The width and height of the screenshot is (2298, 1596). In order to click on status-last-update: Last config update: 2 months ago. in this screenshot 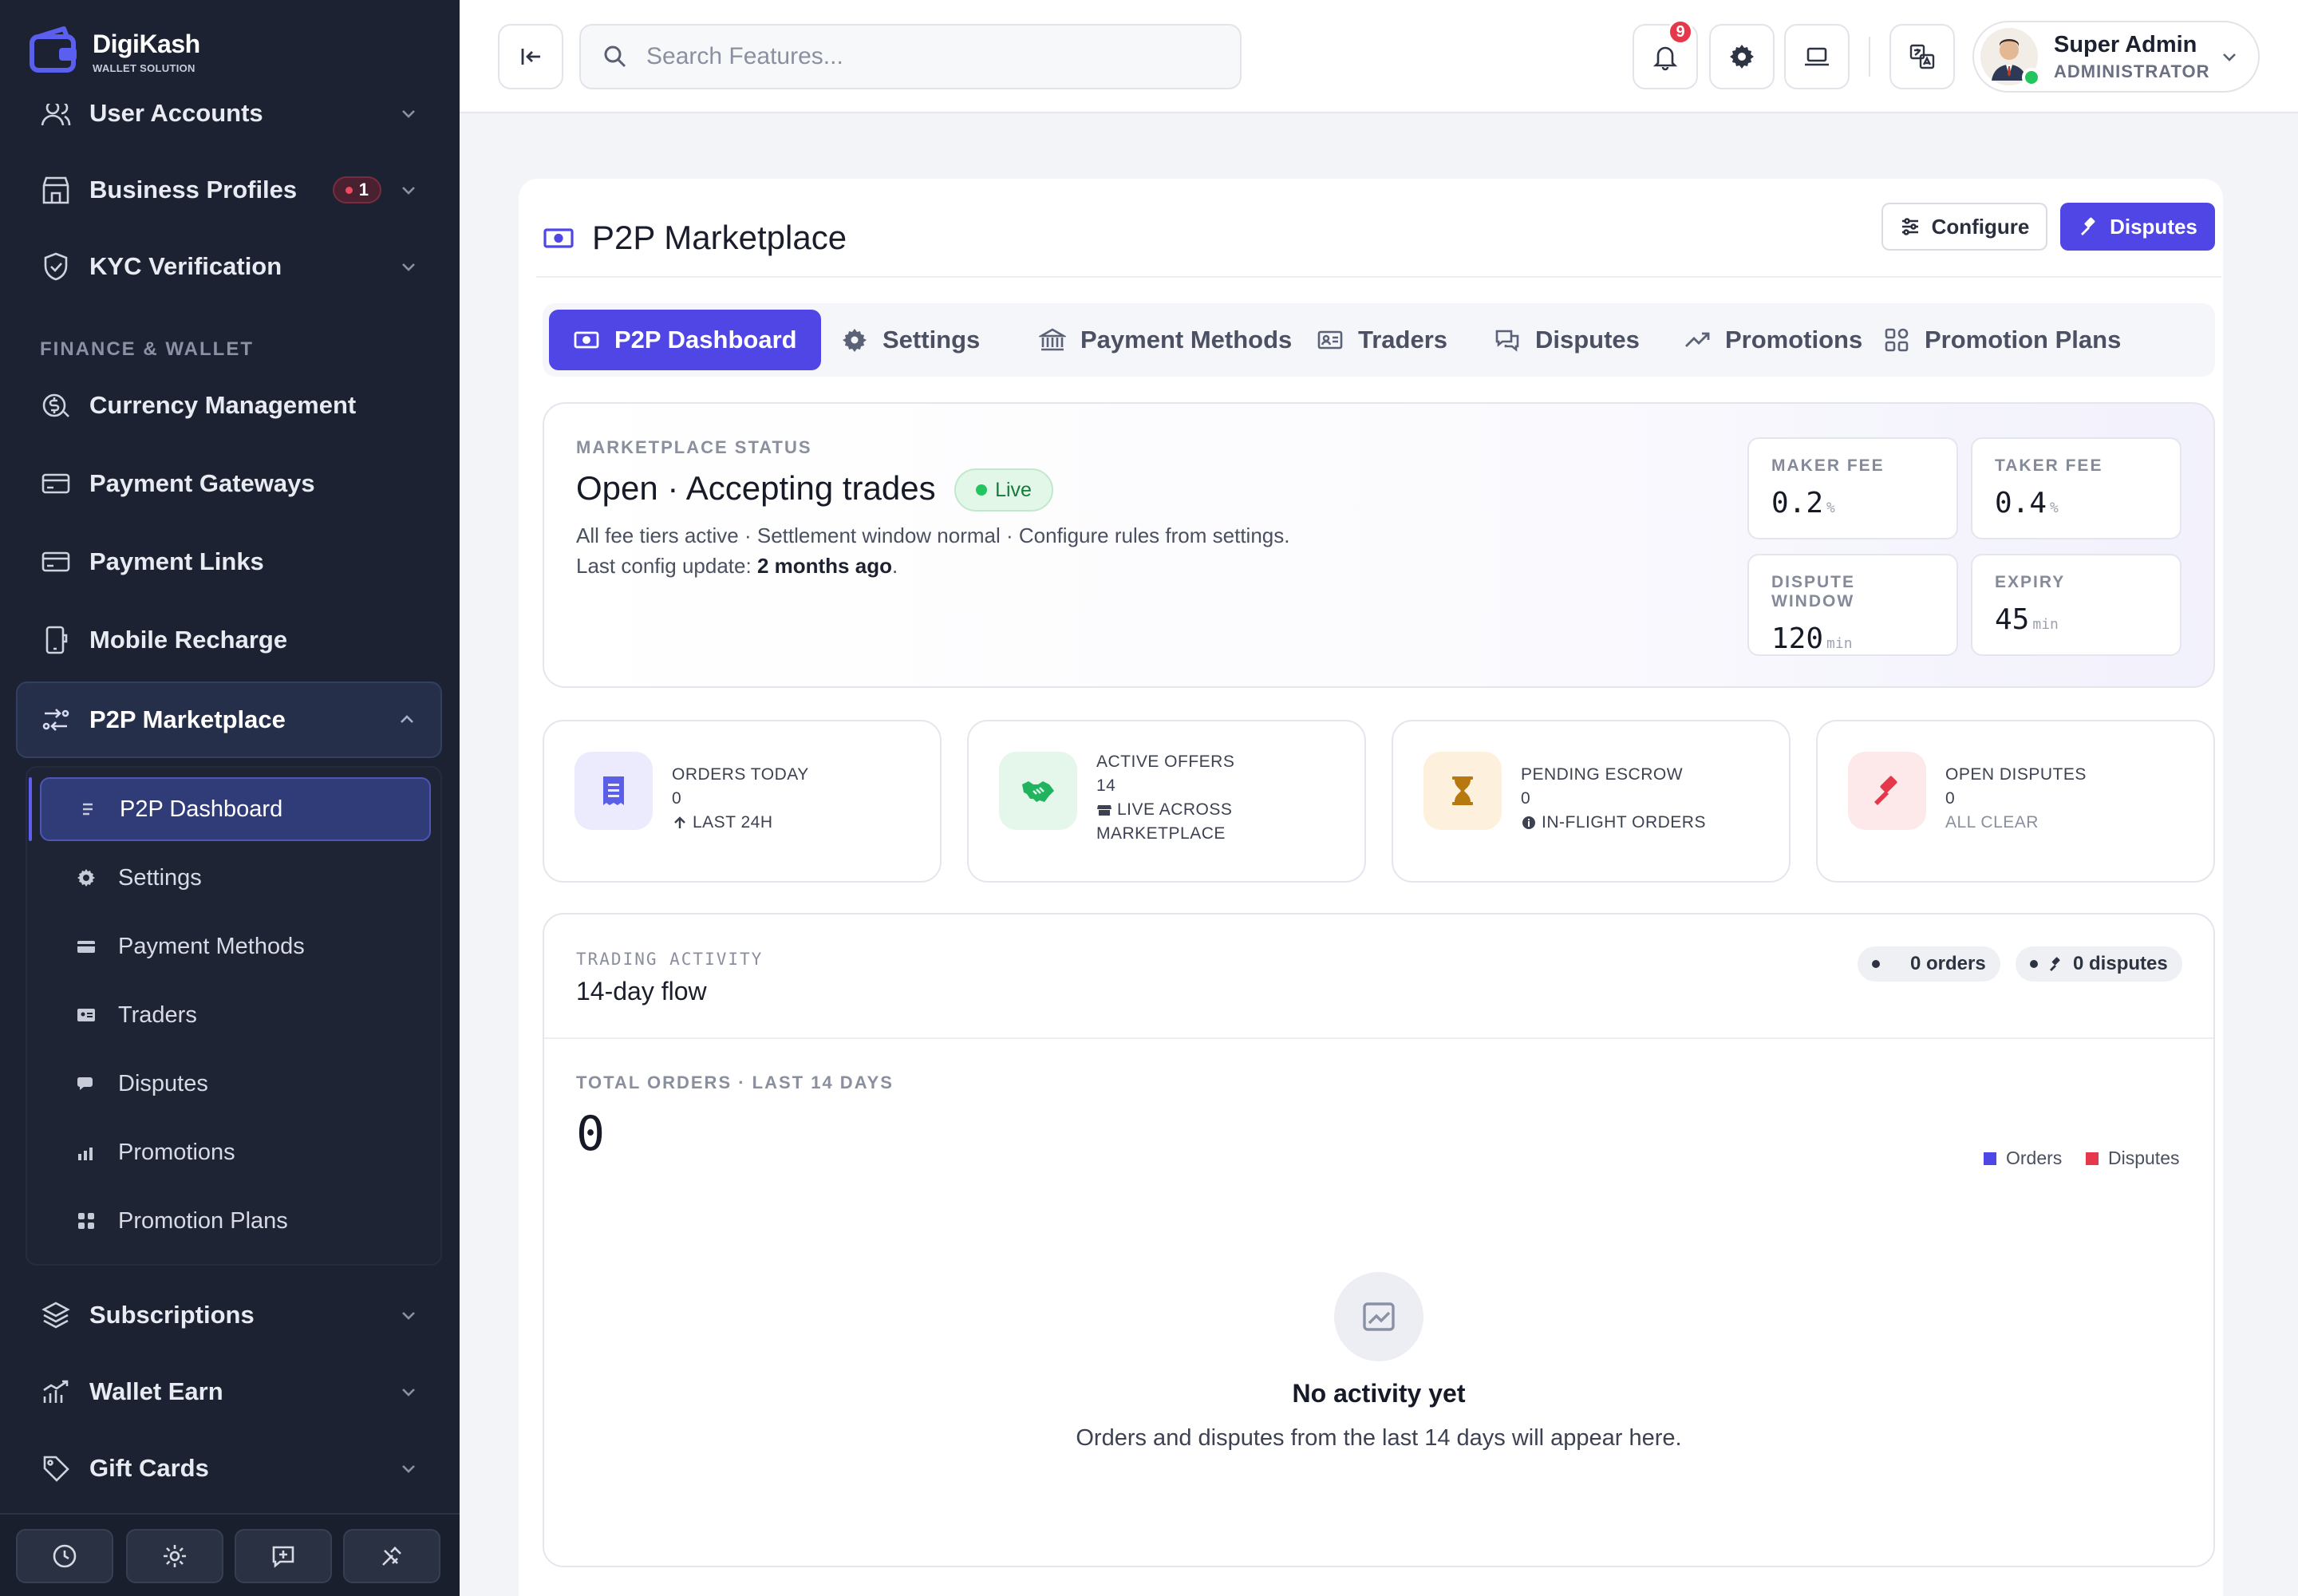, I will do `click(737, 566)`.